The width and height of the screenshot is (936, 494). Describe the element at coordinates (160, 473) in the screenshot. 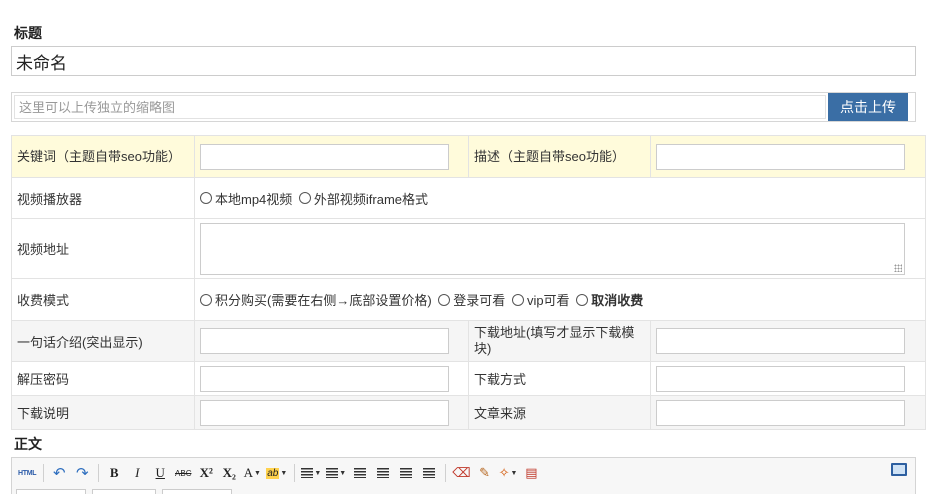

I see `underline-button: U` at that location.